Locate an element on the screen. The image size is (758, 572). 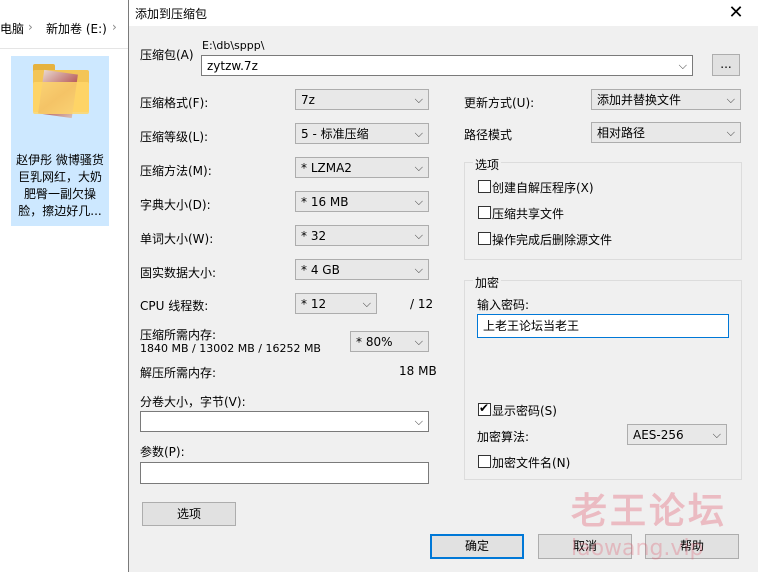
solid-size-select: * 4 GB ⌵ is located at coordinates (362, 269).